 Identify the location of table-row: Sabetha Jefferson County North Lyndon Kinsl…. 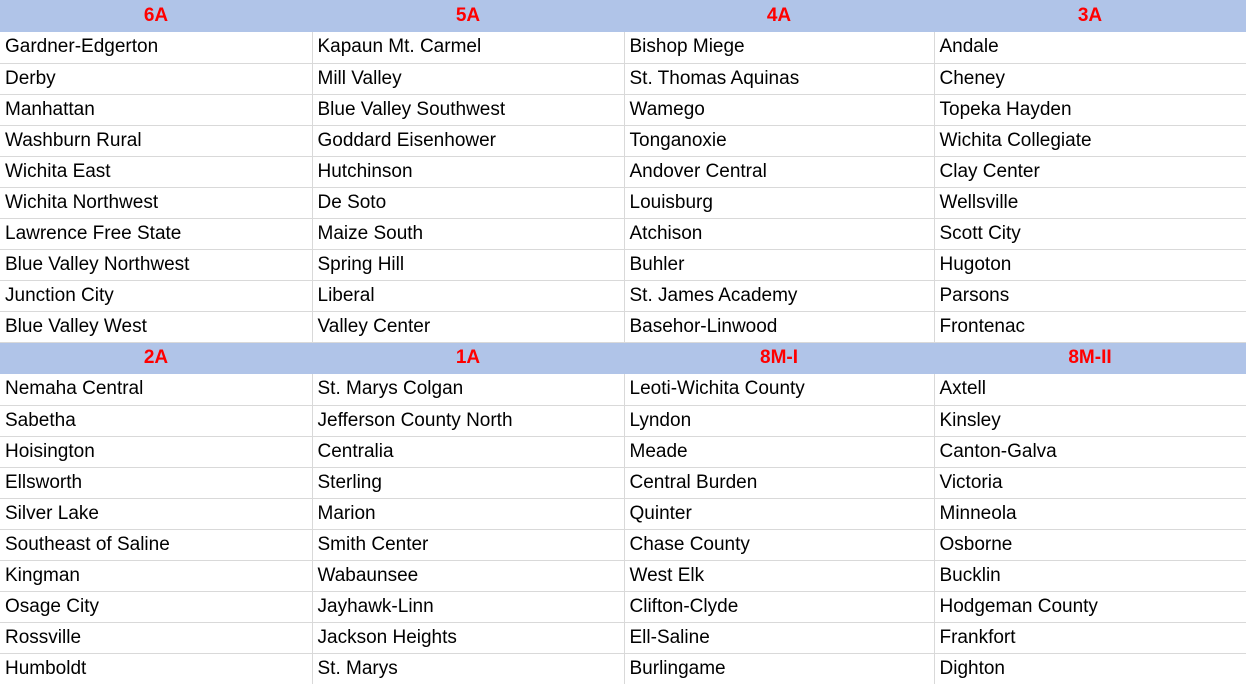
(623, 421).